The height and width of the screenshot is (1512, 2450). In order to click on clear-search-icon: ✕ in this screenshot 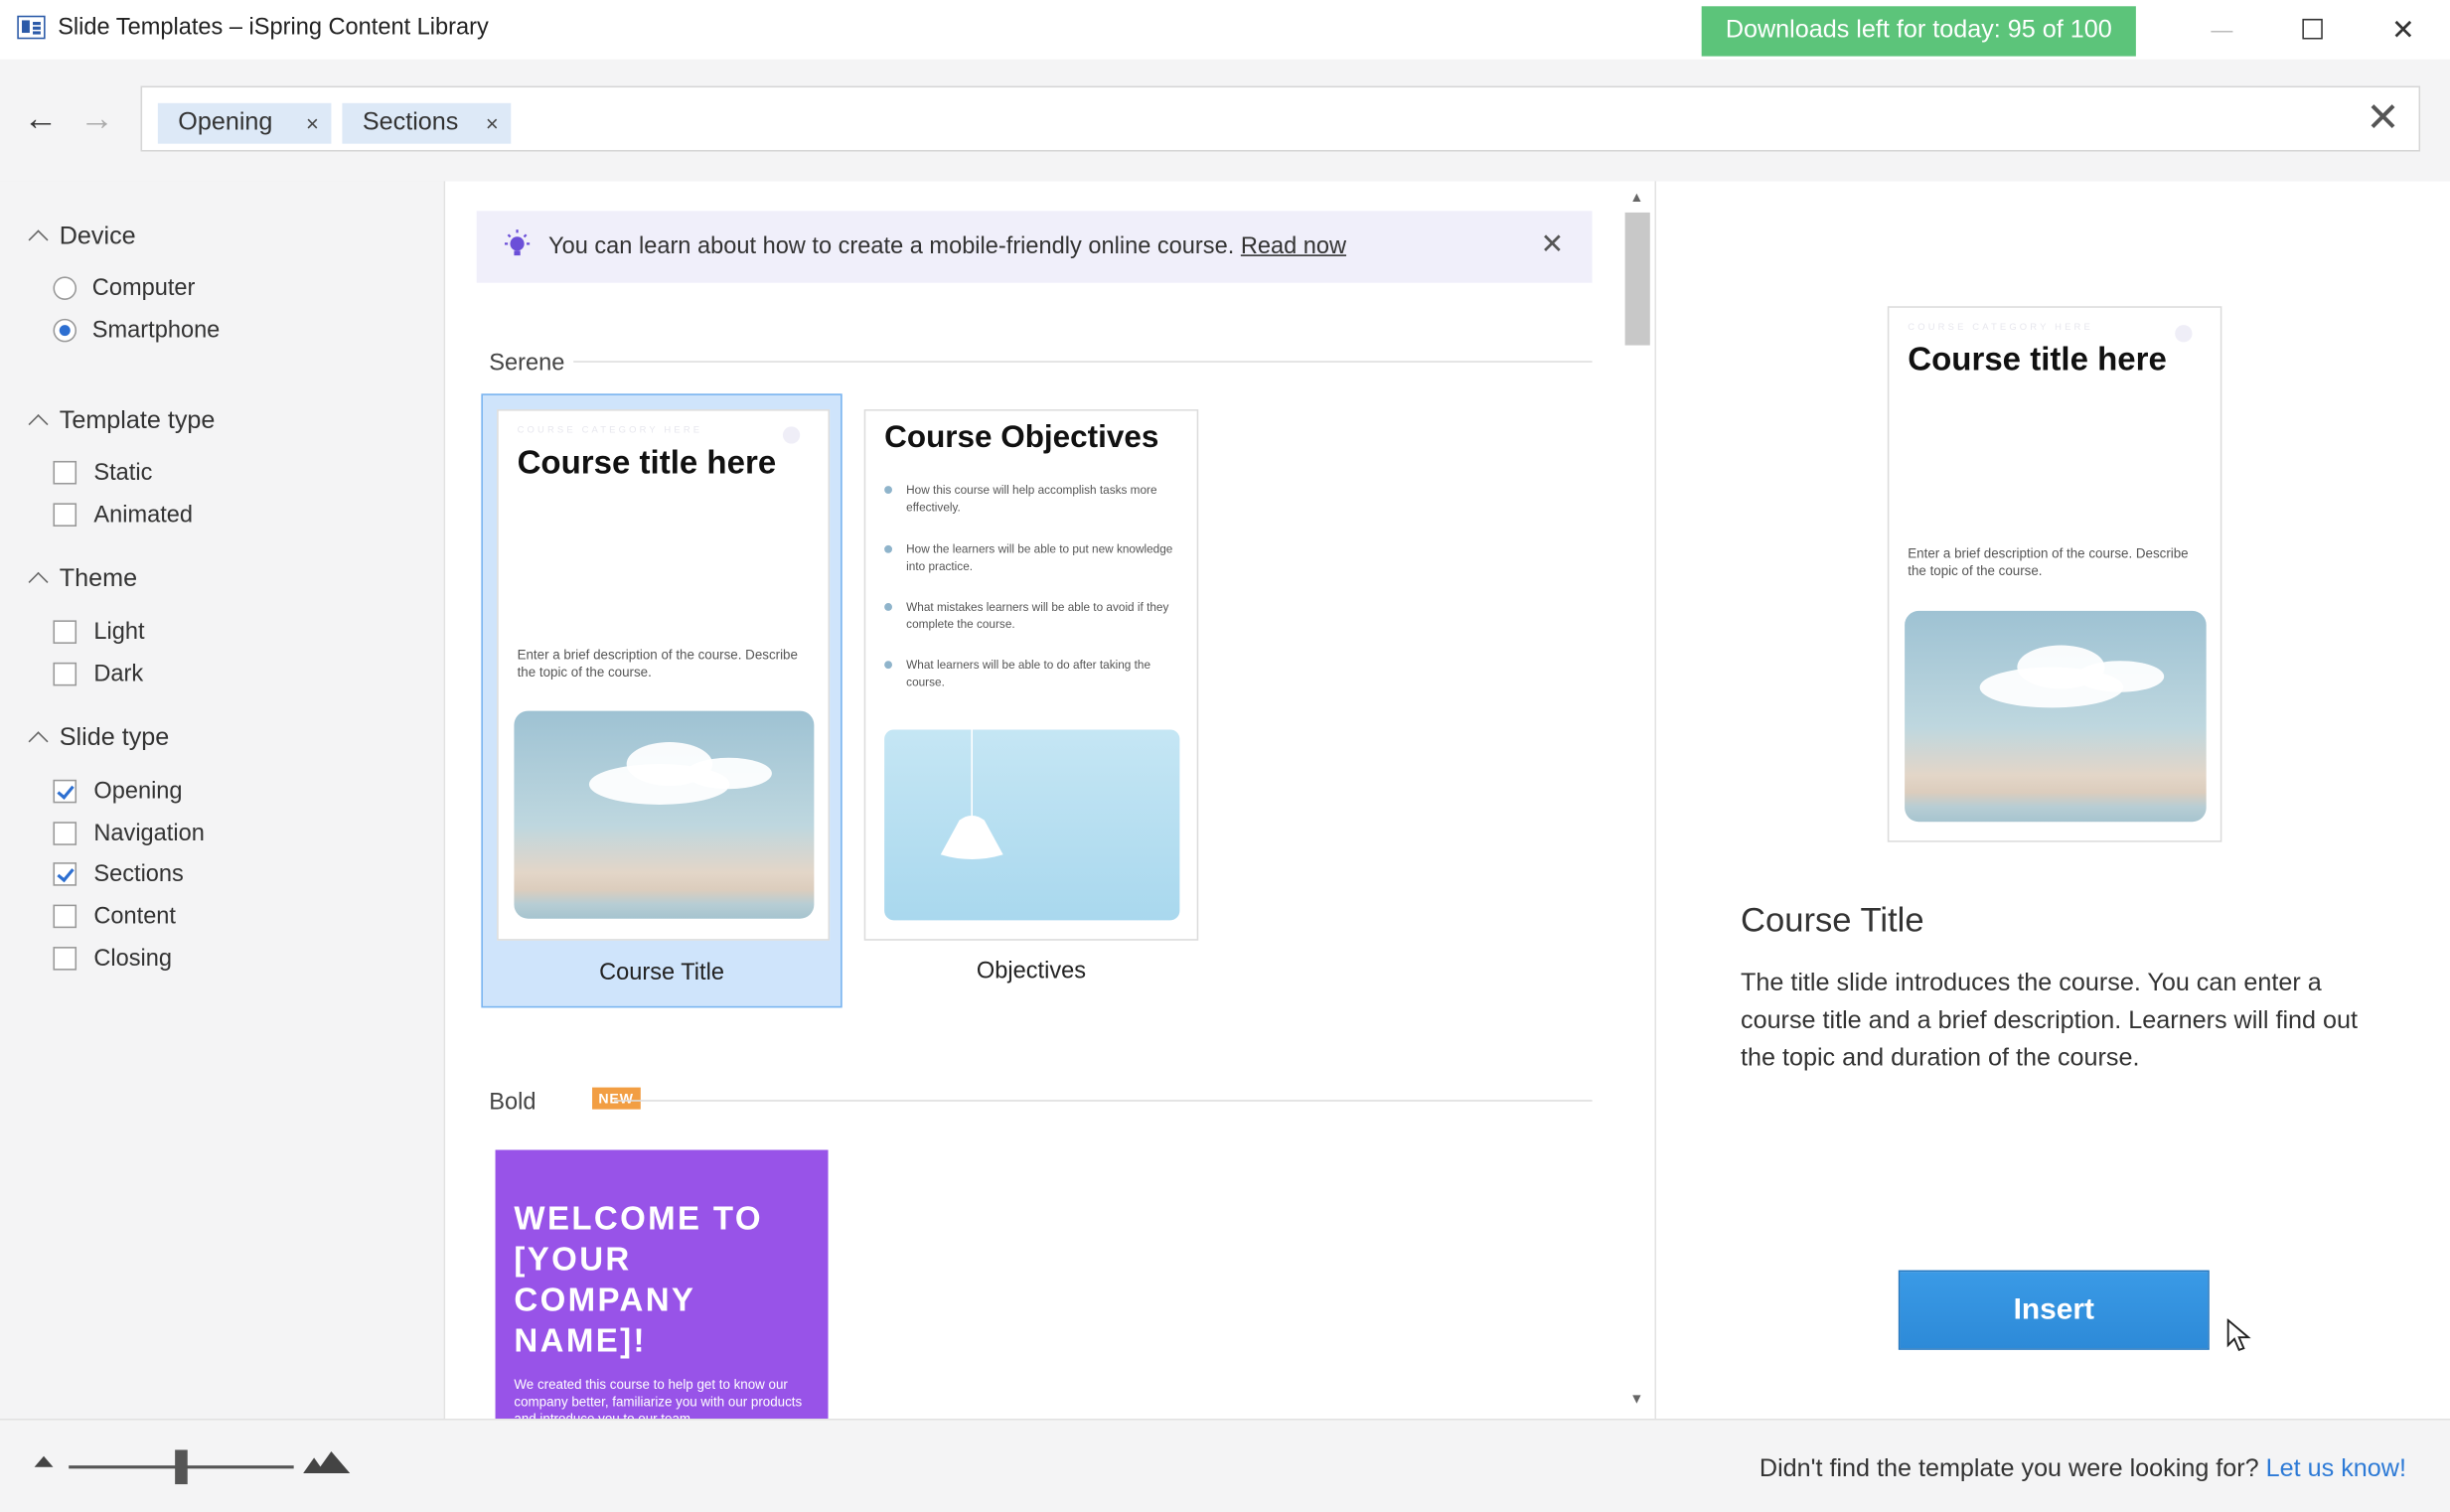, I will do `click(2383, 117)`.